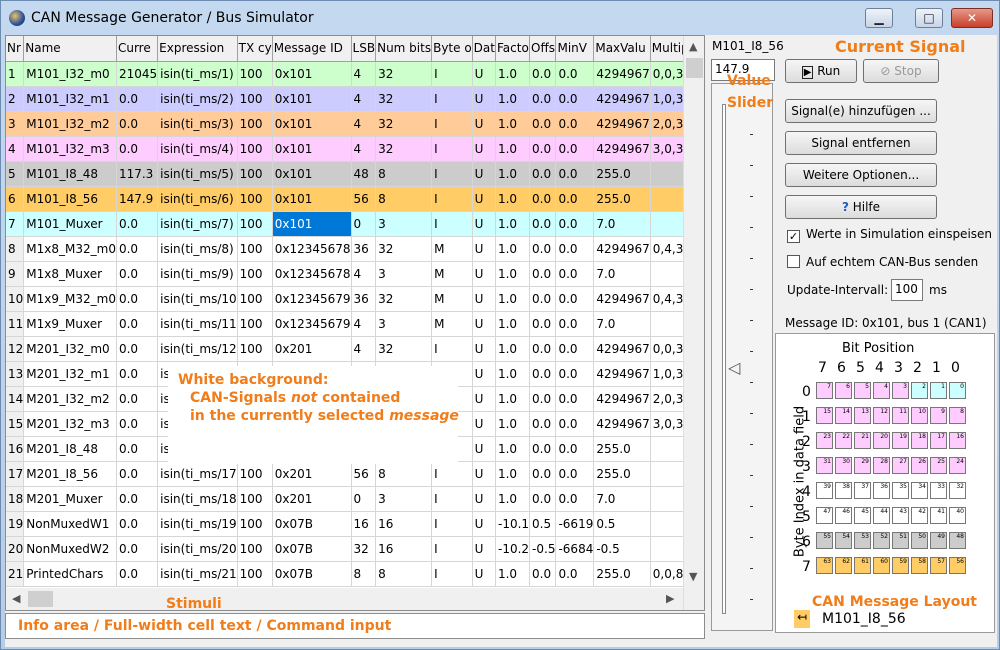  What do you see at coordinates (452, 49) in the screenshot?
I see `column-header: Byte o` at bounding box center [452, 49].